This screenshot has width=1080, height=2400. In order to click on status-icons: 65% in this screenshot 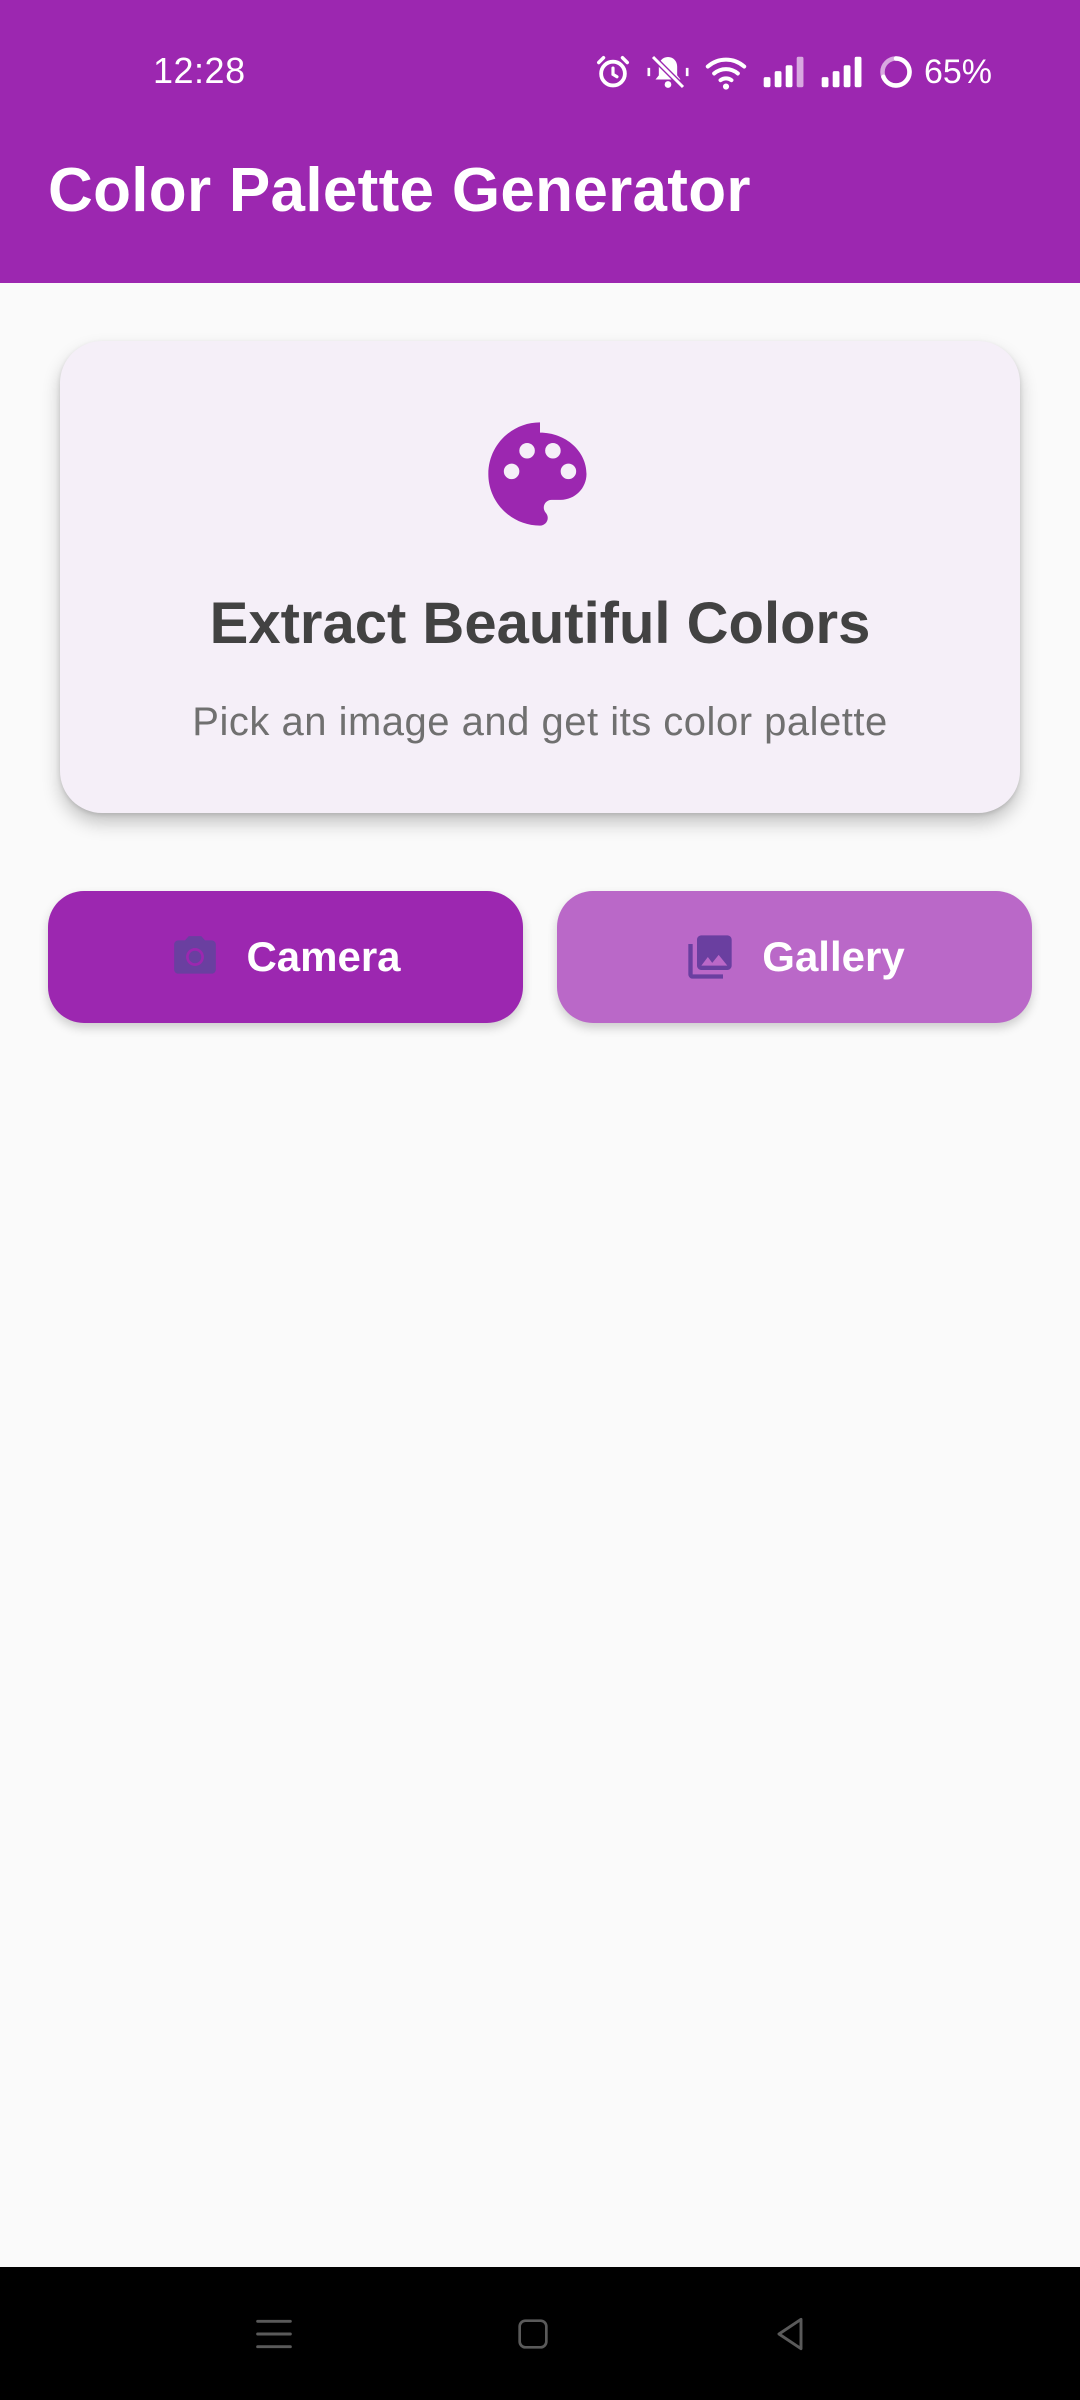, I will do `click(793, 72)`.